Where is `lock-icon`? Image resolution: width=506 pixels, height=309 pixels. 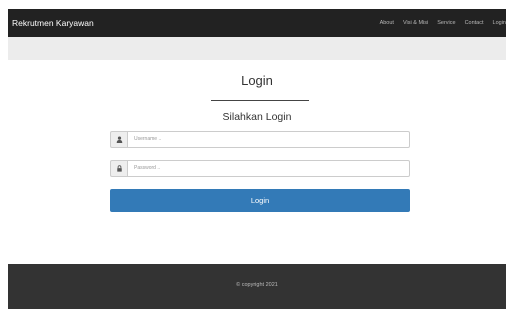 lock-icon is located at coordinates (118, 168).